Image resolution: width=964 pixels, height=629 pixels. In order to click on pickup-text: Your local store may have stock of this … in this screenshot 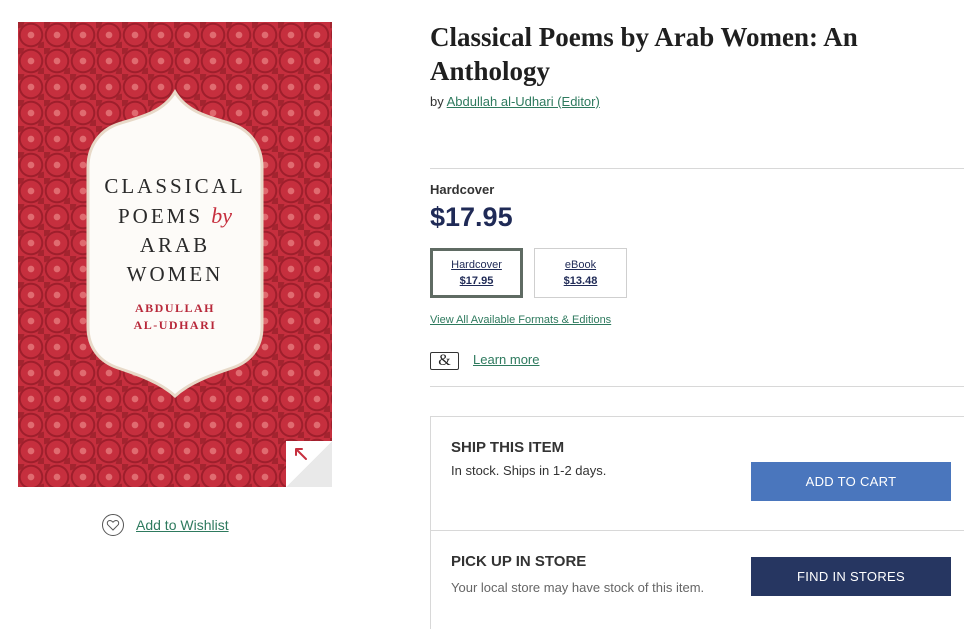, I will do `click(578, 587)`.